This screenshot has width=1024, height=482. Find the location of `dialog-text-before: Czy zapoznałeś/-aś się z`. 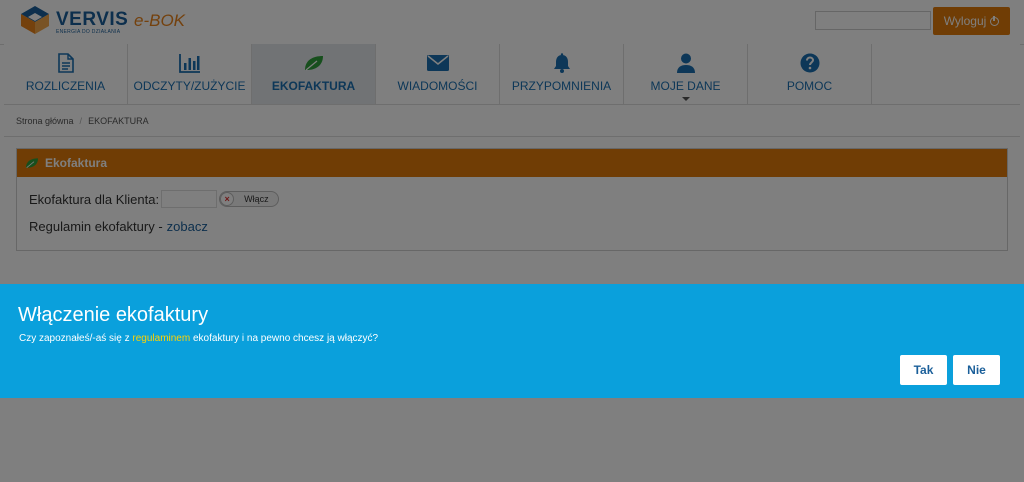

dialog-text-before: Czy zapoznałeś/-aś się z is located at coordinates (76, 338).